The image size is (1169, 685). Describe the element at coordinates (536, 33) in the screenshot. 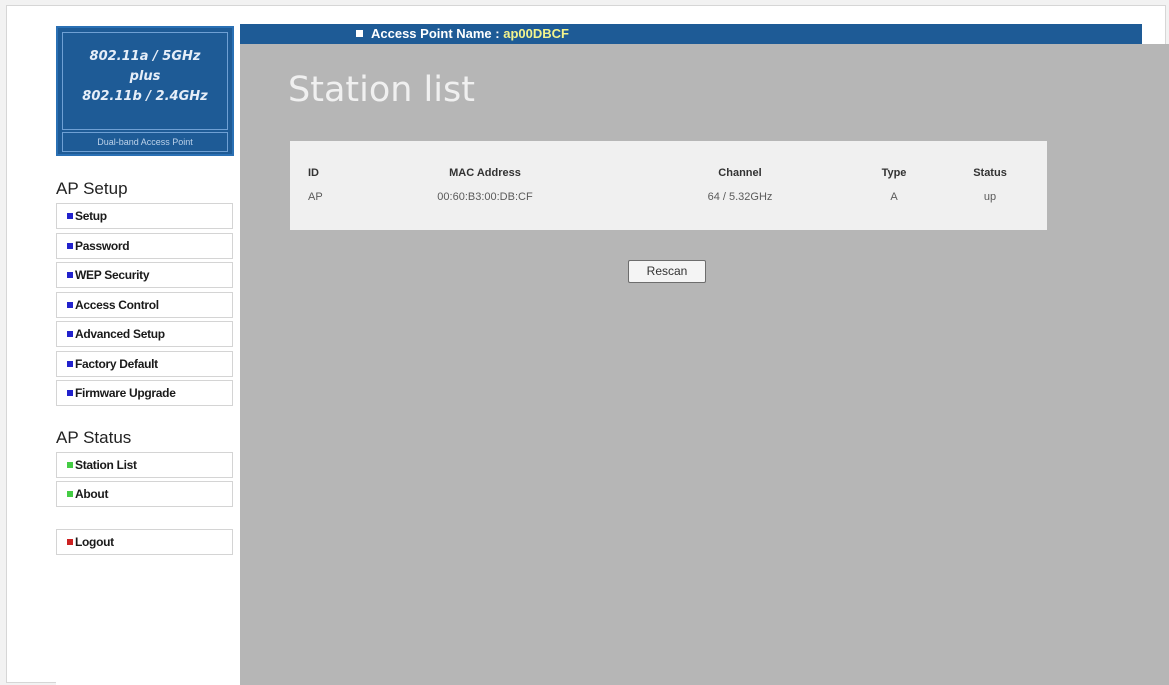

I see `ap-name-value: ap00DBCF` at that location.